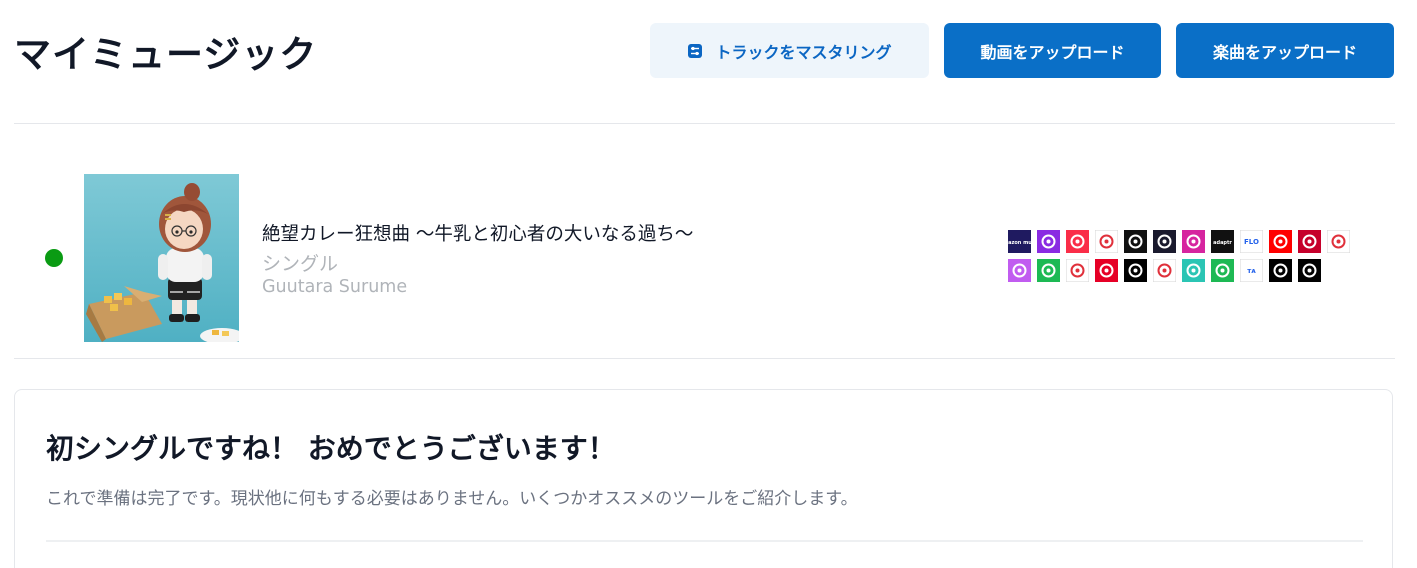  What do you see at coordinates (1135, 270) in the screenshot?
I see `qobuz-icon` at bounding box center [1135, 270].